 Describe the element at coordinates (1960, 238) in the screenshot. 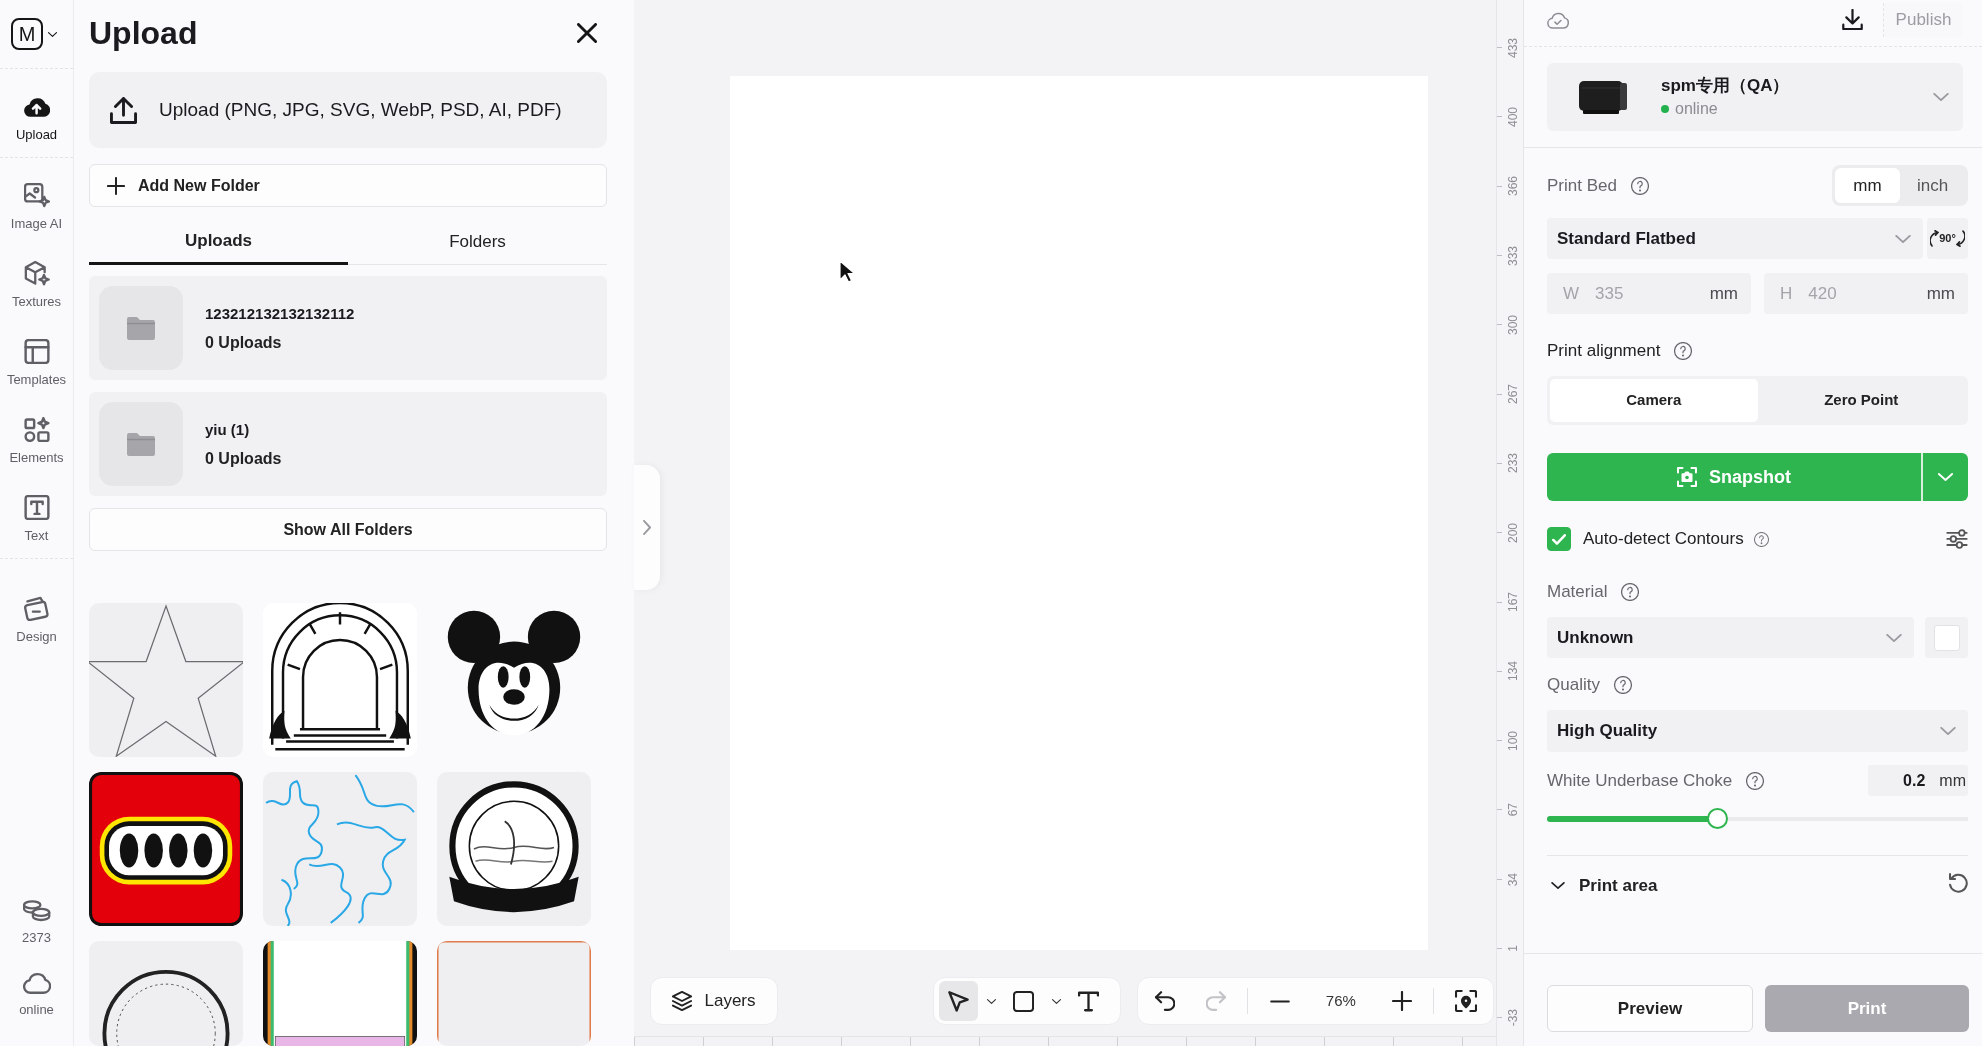

I see `rotate-arrow-icon` at that location.